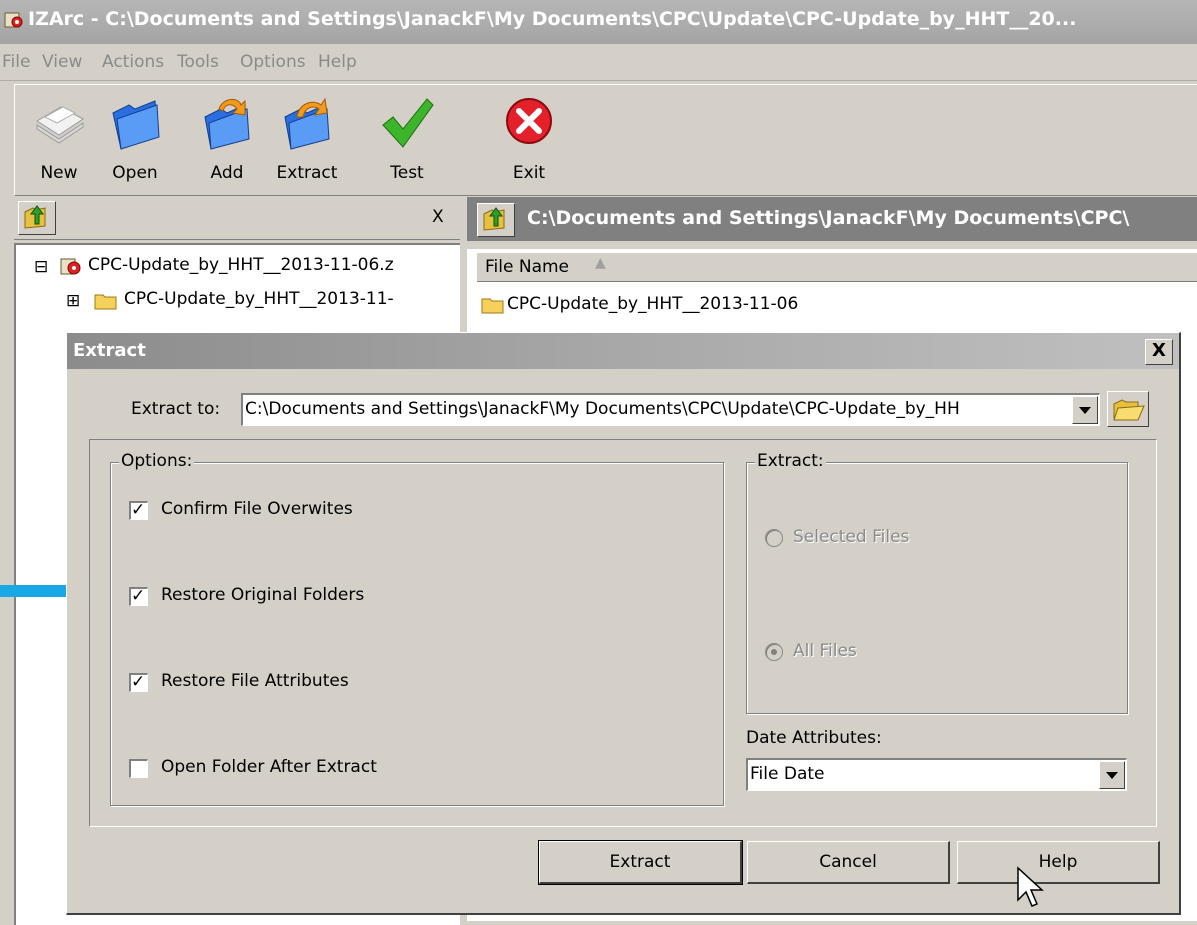  I want to click on extract-scope-group: Extract: Selected Files All Files, so click(937, 582).